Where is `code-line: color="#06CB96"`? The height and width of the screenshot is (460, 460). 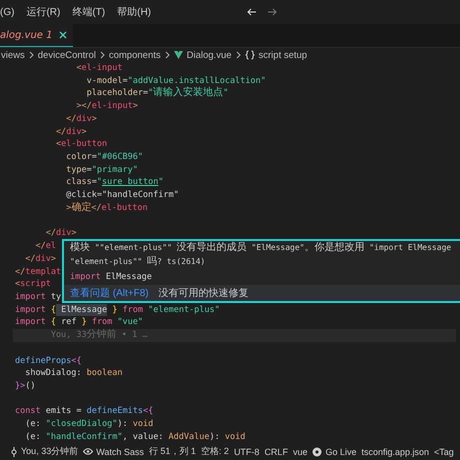 code-line: color="#06CB96" is located at coordinates (104, 157).